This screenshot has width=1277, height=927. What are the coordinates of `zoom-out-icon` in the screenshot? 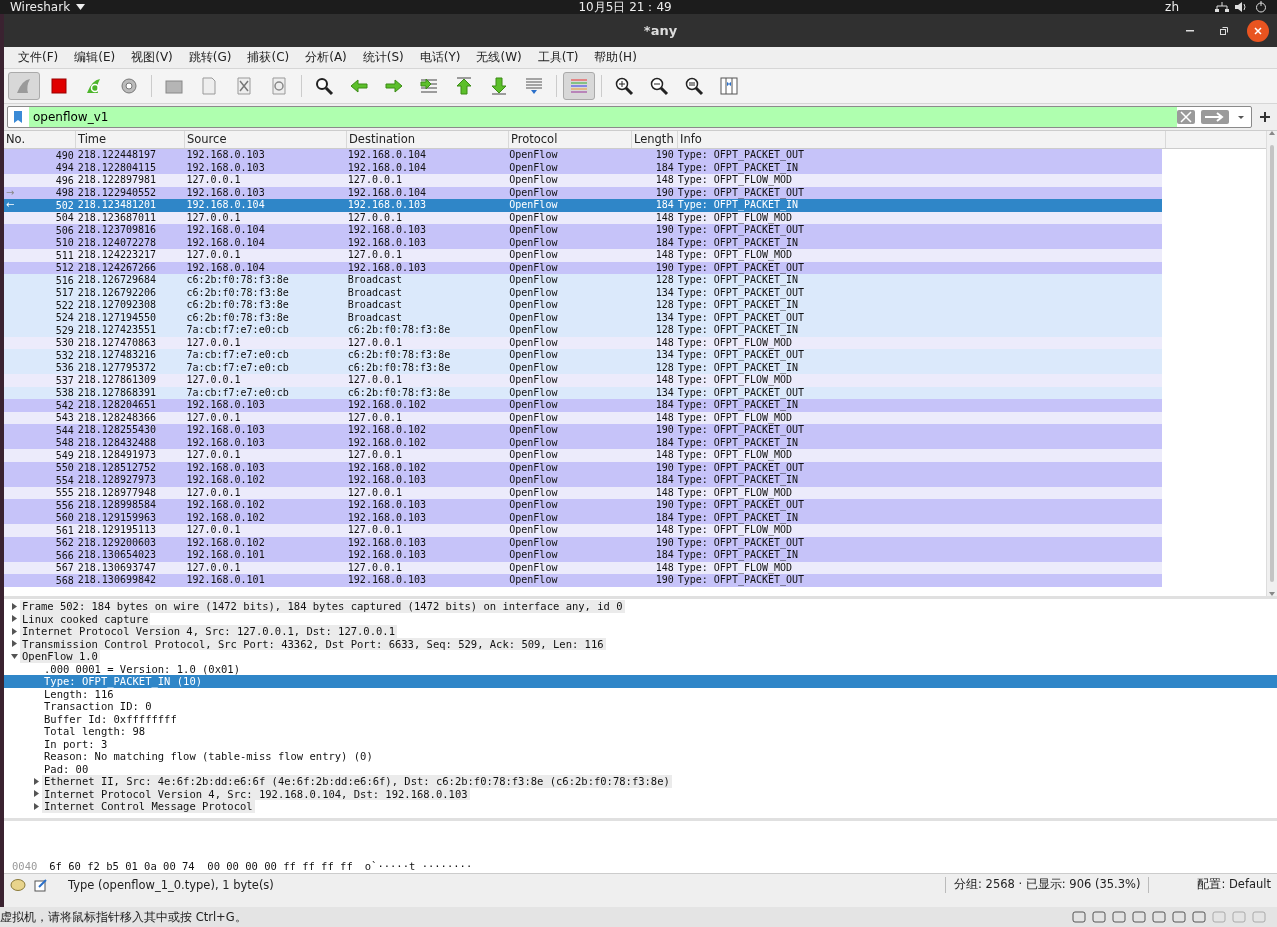 It's located at (659, 86).